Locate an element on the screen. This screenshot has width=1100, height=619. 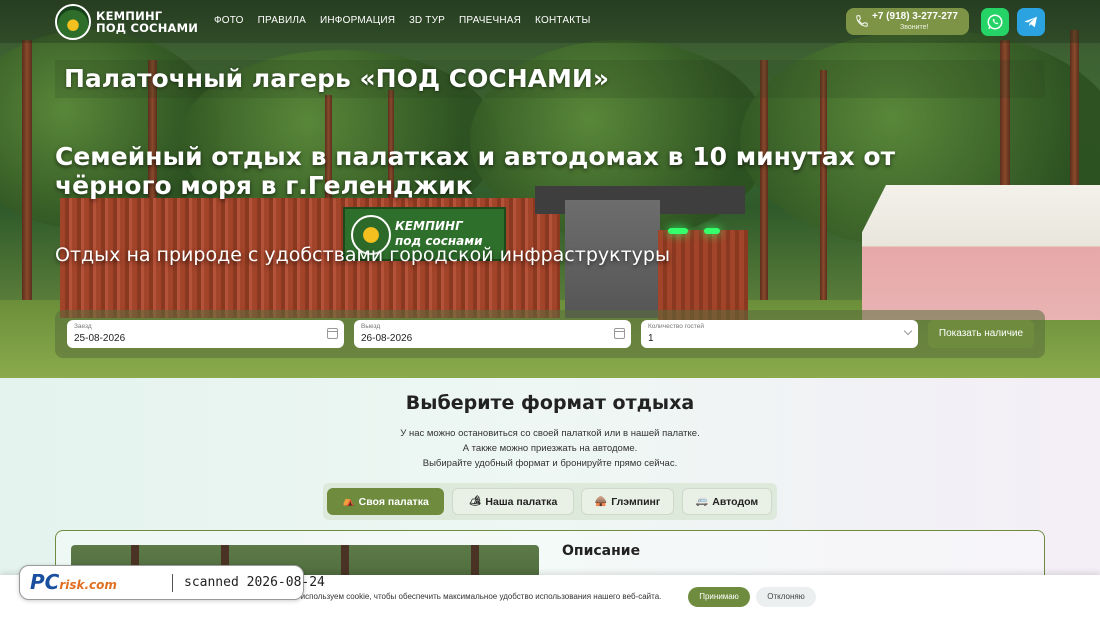
telegram-icon is located at coordinates (1030, 22).